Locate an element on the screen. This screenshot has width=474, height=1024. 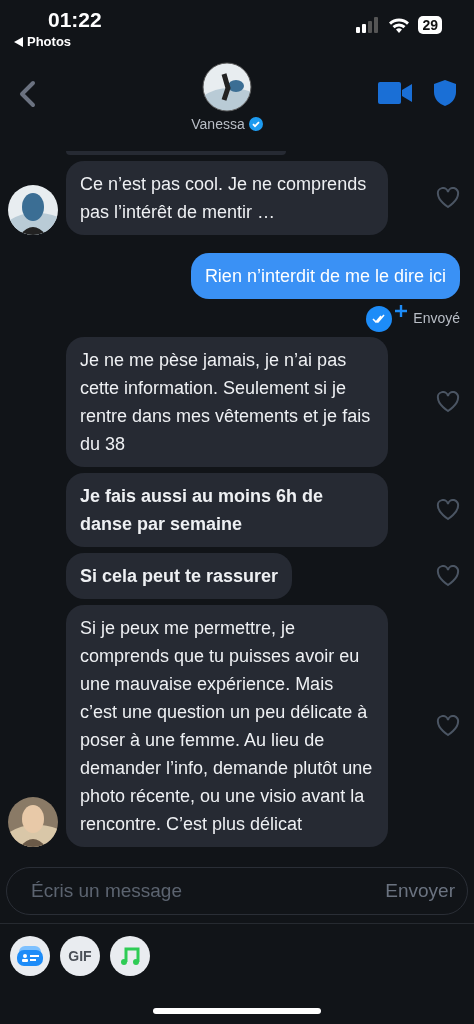
back-icon is located at coordinates (27, 94).